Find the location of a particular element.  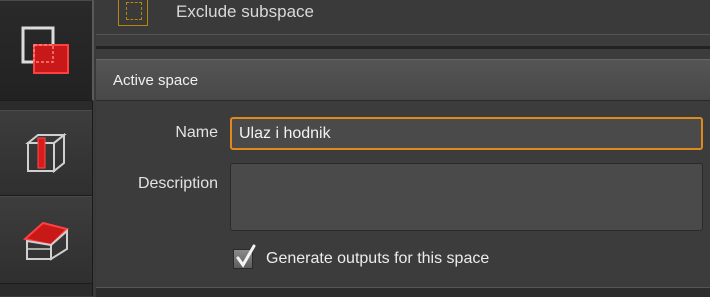

exclude-subspace-icon is located at coordinates (46, 51).